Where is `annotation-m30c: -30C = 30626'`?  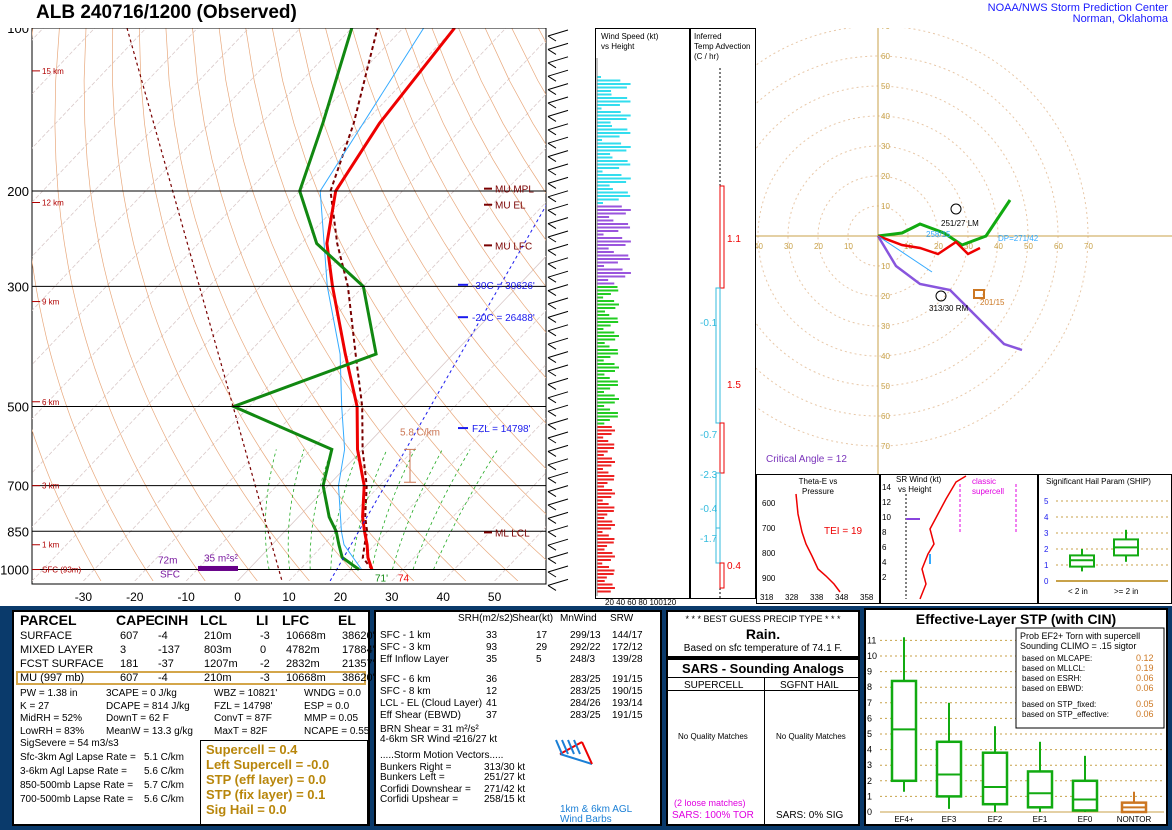
annotation-m30c: -30C = 30626' is located at coordinates (503, 286).